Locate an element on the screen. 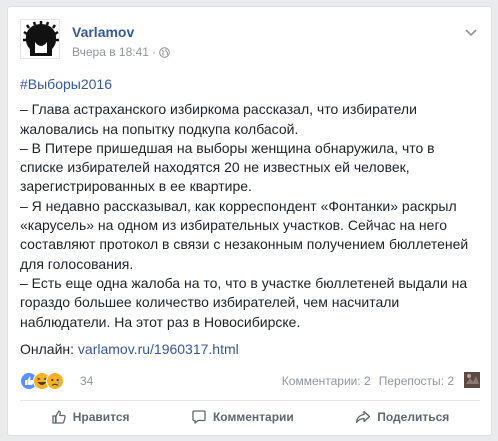  reactions-summary: 34 is located at coordinates (56, 381).